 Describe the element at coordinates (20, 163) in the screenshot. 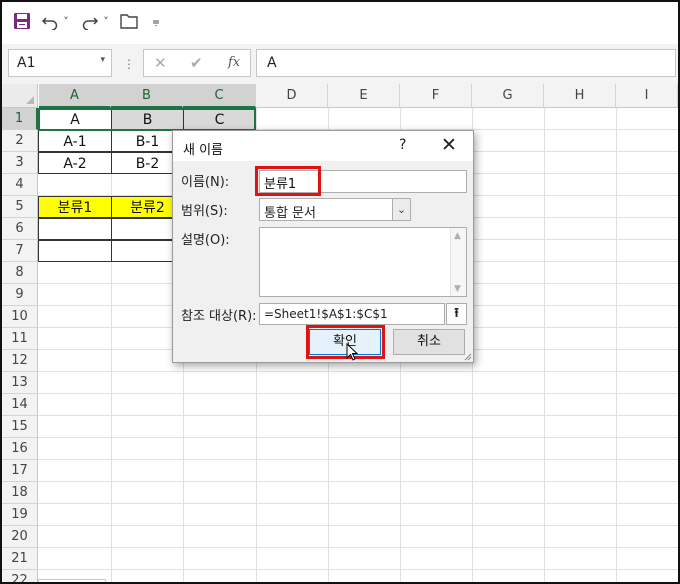

I see `row-header-3: 3` at that location.